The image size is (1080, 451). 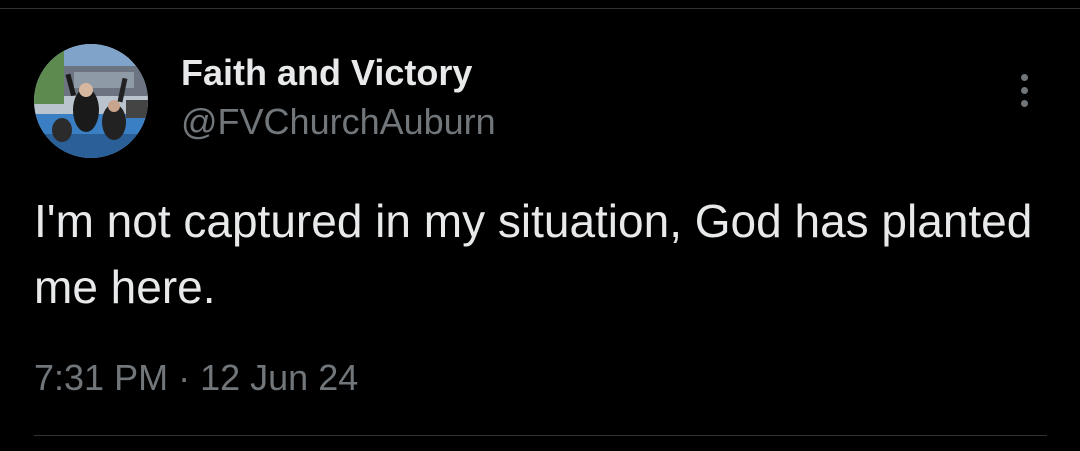 I want to click on author-handle: @FVChurchAuburn, so click(x=338, y=122).